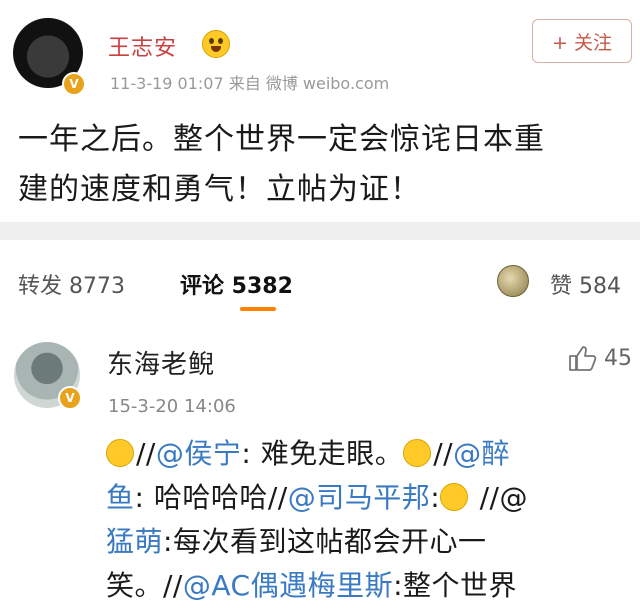 This screenshot has height=610, width=640. I want to click on post-text-line: 建的速度和勇气！立帖为证！, so click(219, 189).